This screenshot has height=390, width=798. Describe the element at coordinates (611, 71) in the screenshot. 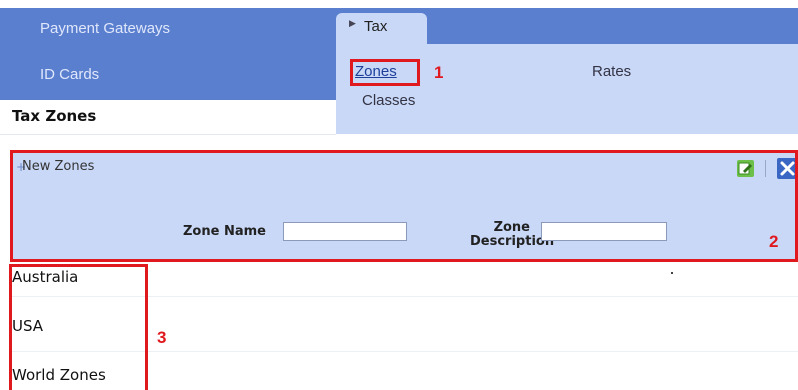

I see `rates-link: Rates` at that location.